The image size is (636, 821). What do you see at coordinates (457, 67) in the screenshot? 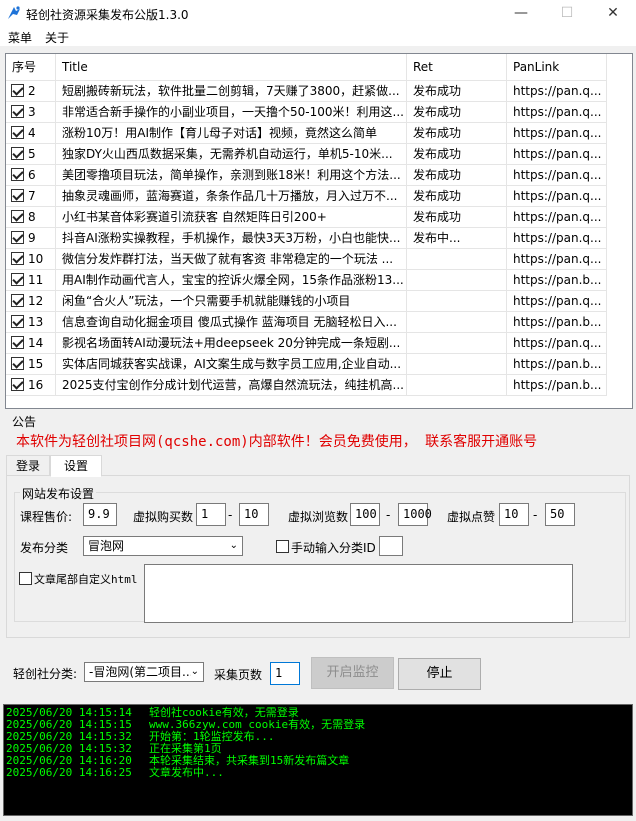
I see `column-header-ret: Ret` at bounding box center [457, 67].